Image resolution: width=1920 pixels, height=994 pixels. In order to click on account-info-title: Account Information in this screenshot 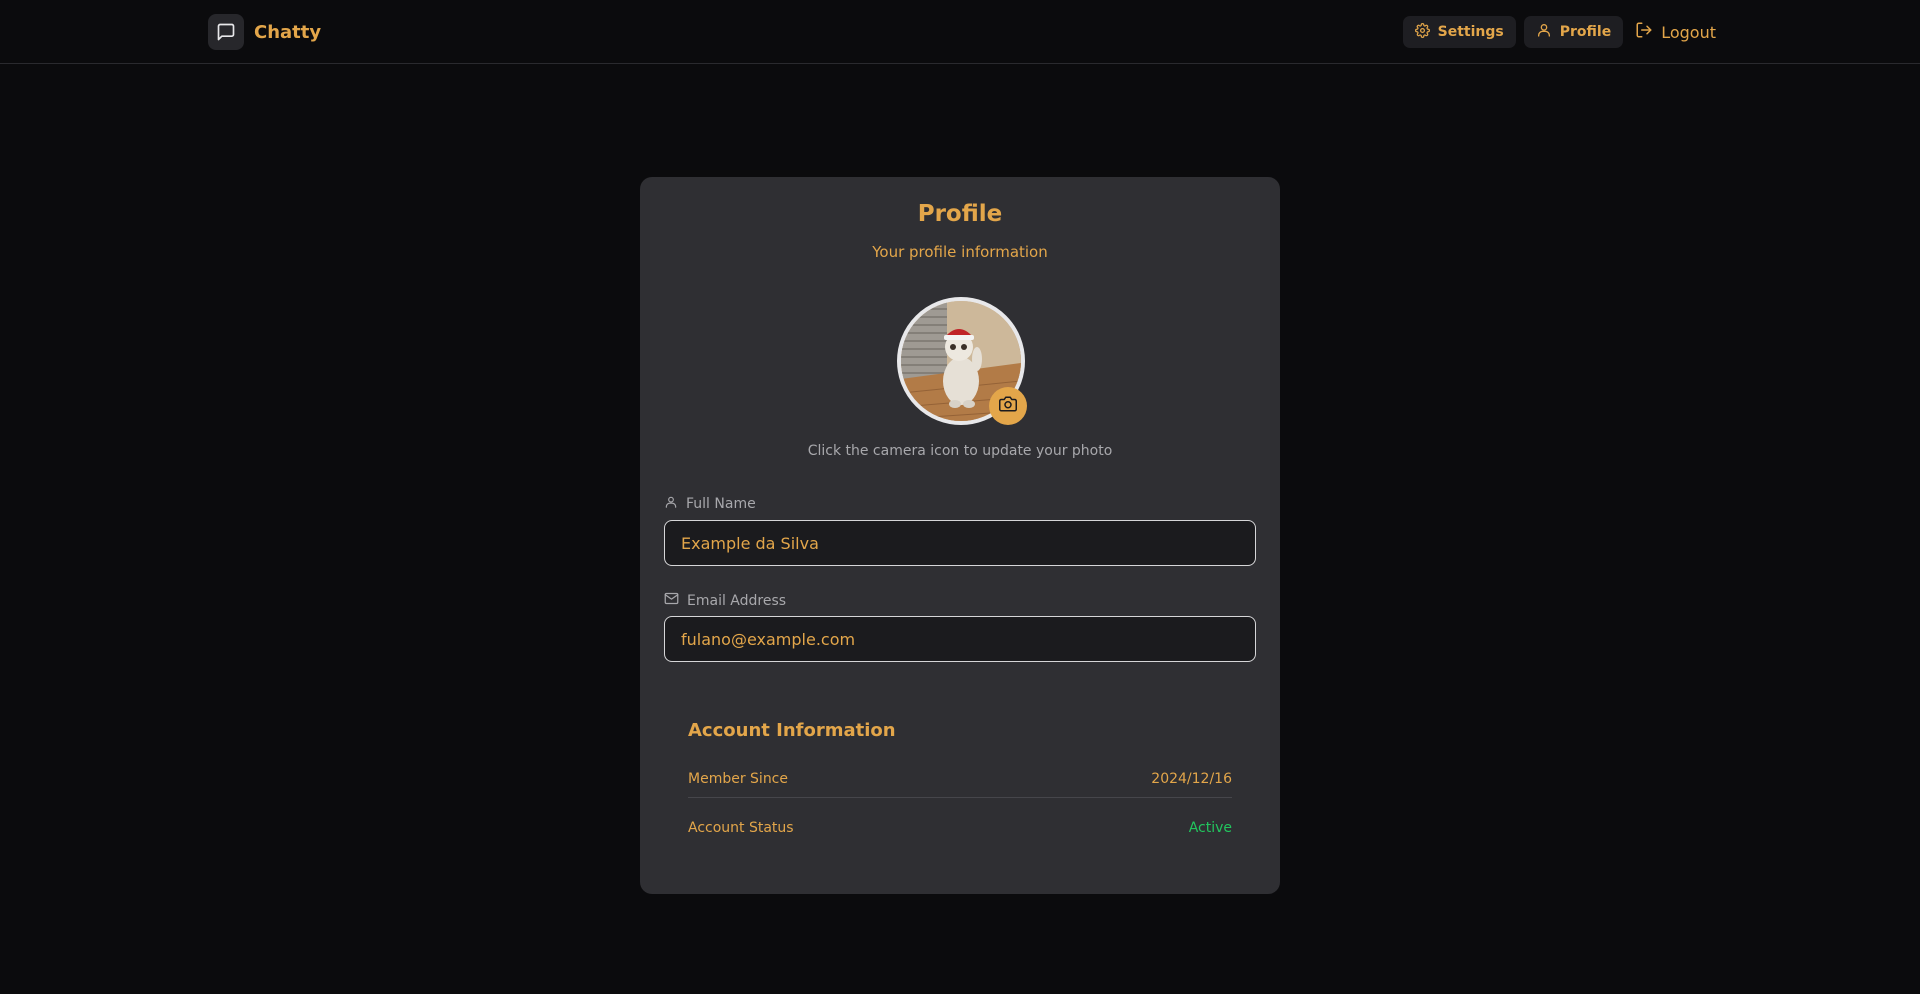, I will do `click(792, 730)`.